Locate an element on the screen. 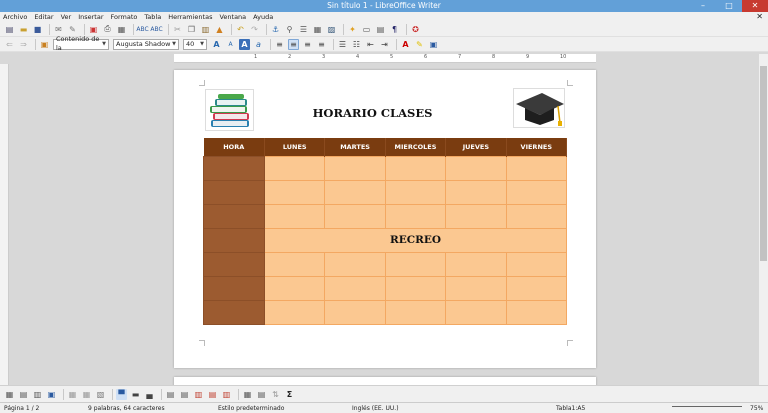 The width and height of the screenshot is (768, 413). justify-icon: ≡ is located at coordinates (321, 44).